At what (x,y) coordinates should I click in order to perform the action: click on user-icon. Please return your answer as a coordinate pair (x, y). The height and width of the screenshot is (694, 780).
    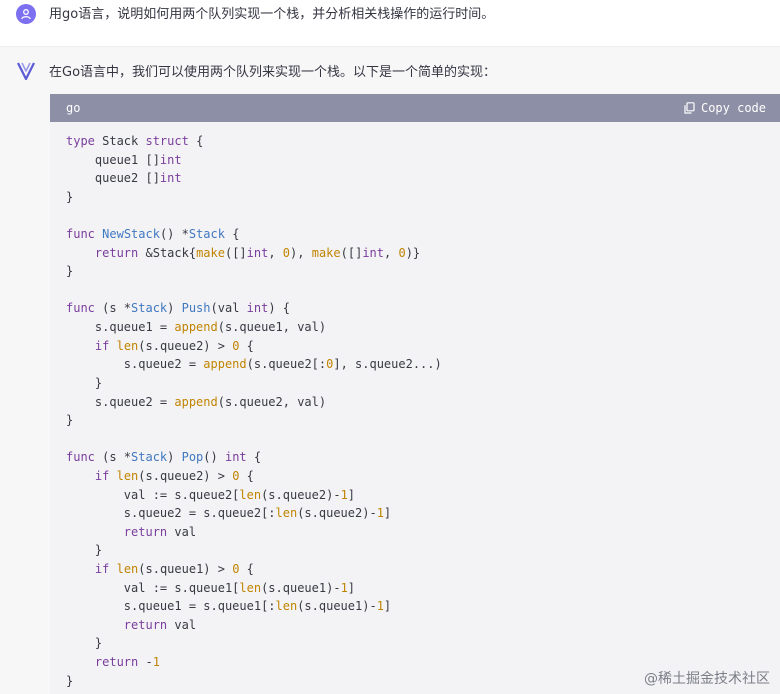
    Looking at the image, I should click on (26, 14).